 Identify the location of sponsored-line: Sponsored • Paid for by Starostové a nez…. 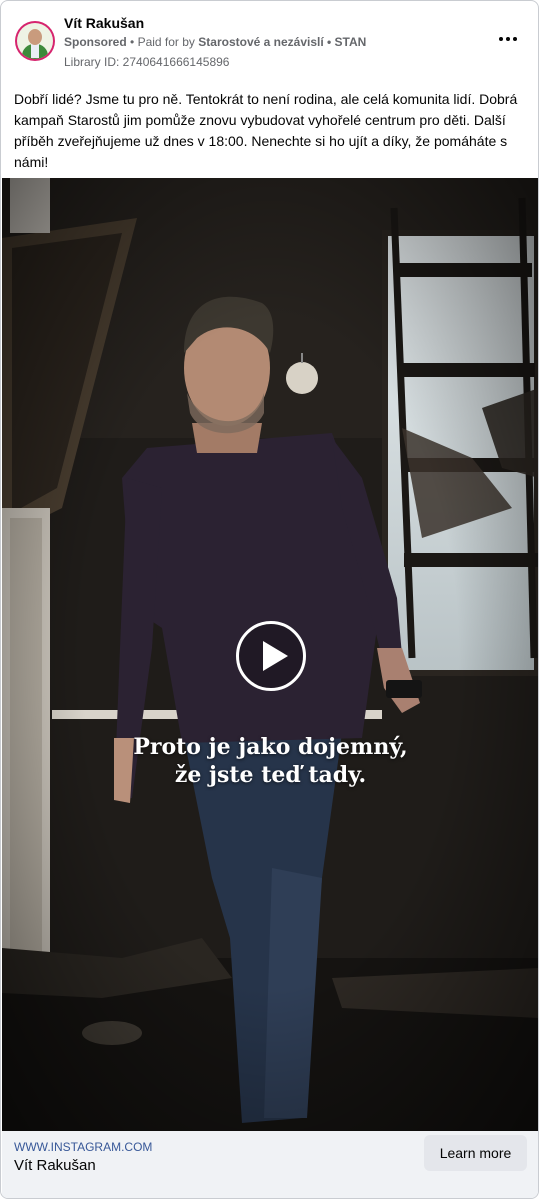
(215, 42).